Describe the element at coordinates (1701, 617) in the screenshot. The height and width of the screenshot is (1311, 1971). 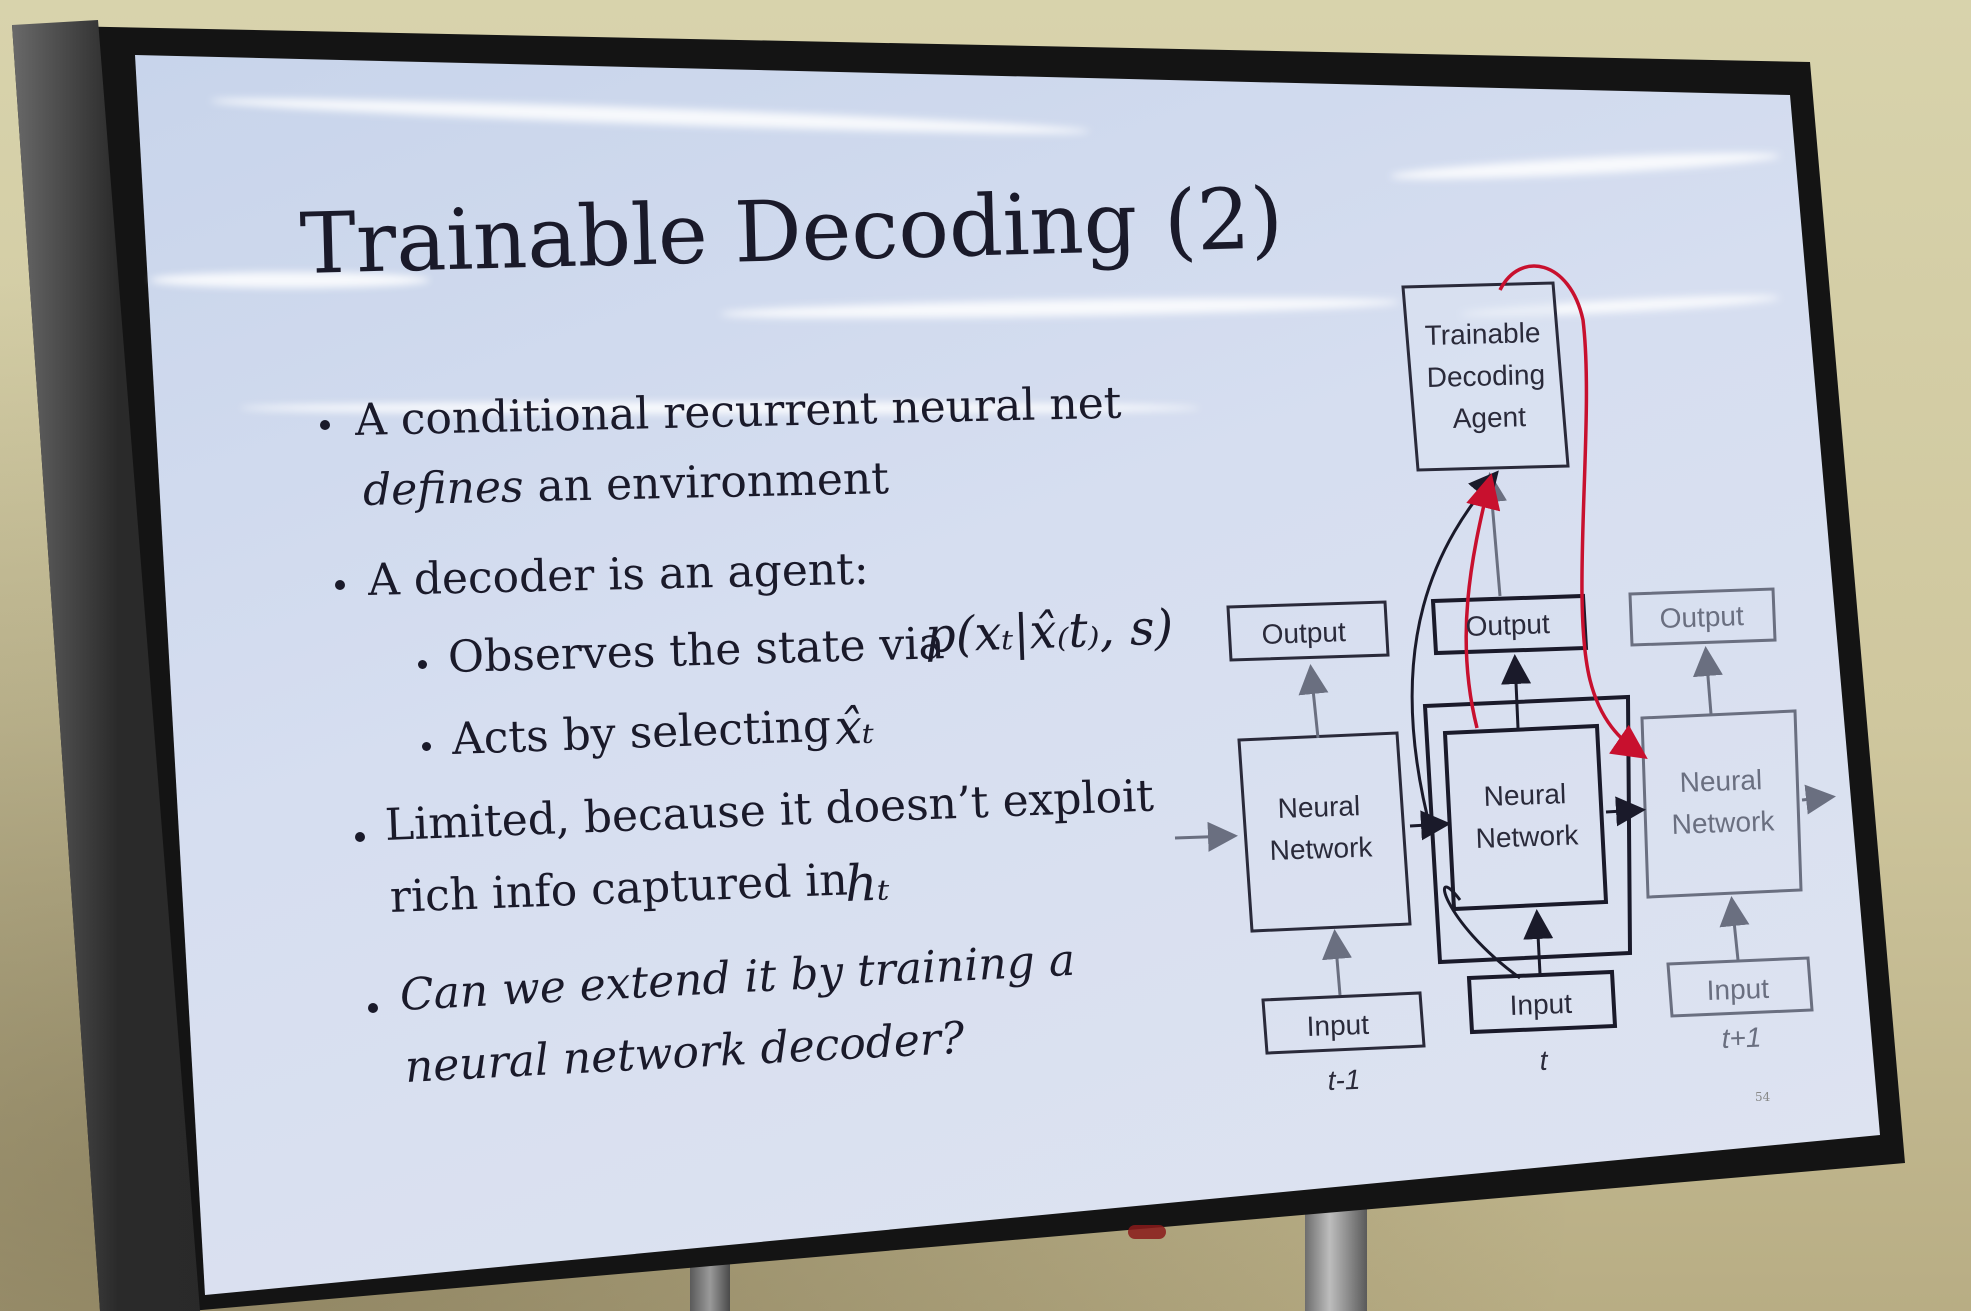
I see `output-label-faded: Output` at that location.